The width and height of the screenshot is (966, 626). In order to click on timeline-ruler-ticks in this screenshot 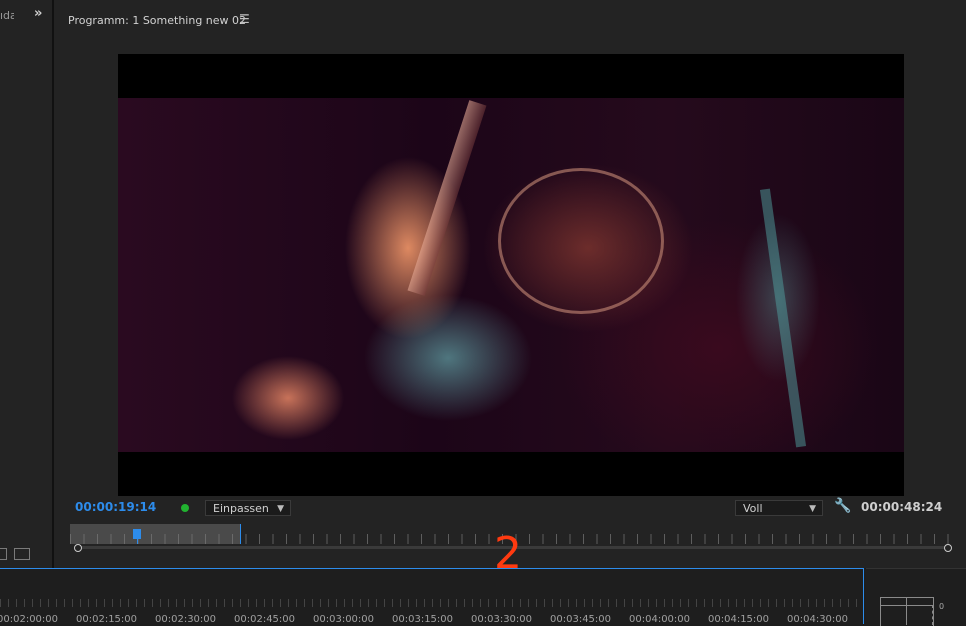, I will do `click(431, 603)`.